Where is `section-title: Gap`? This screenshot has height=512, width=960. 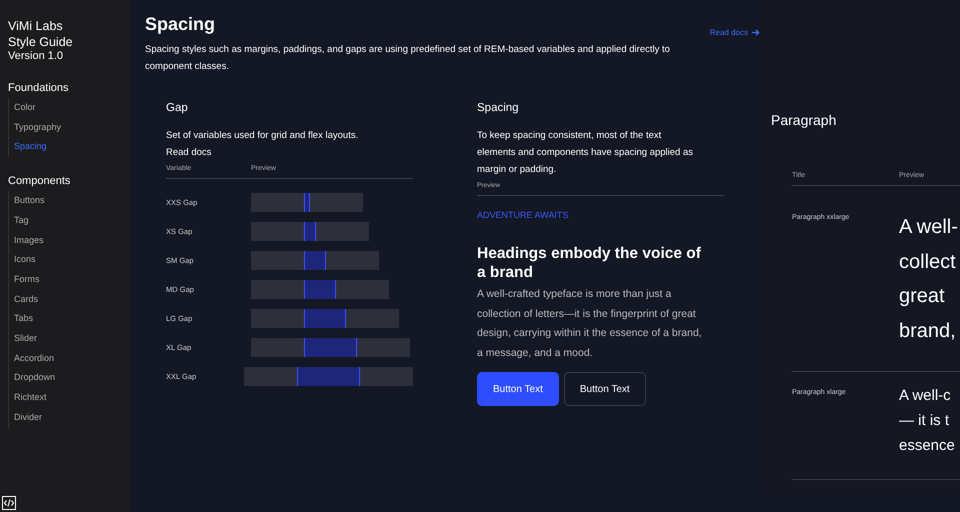
section-title: Gap is located at coordinates (177, 108).